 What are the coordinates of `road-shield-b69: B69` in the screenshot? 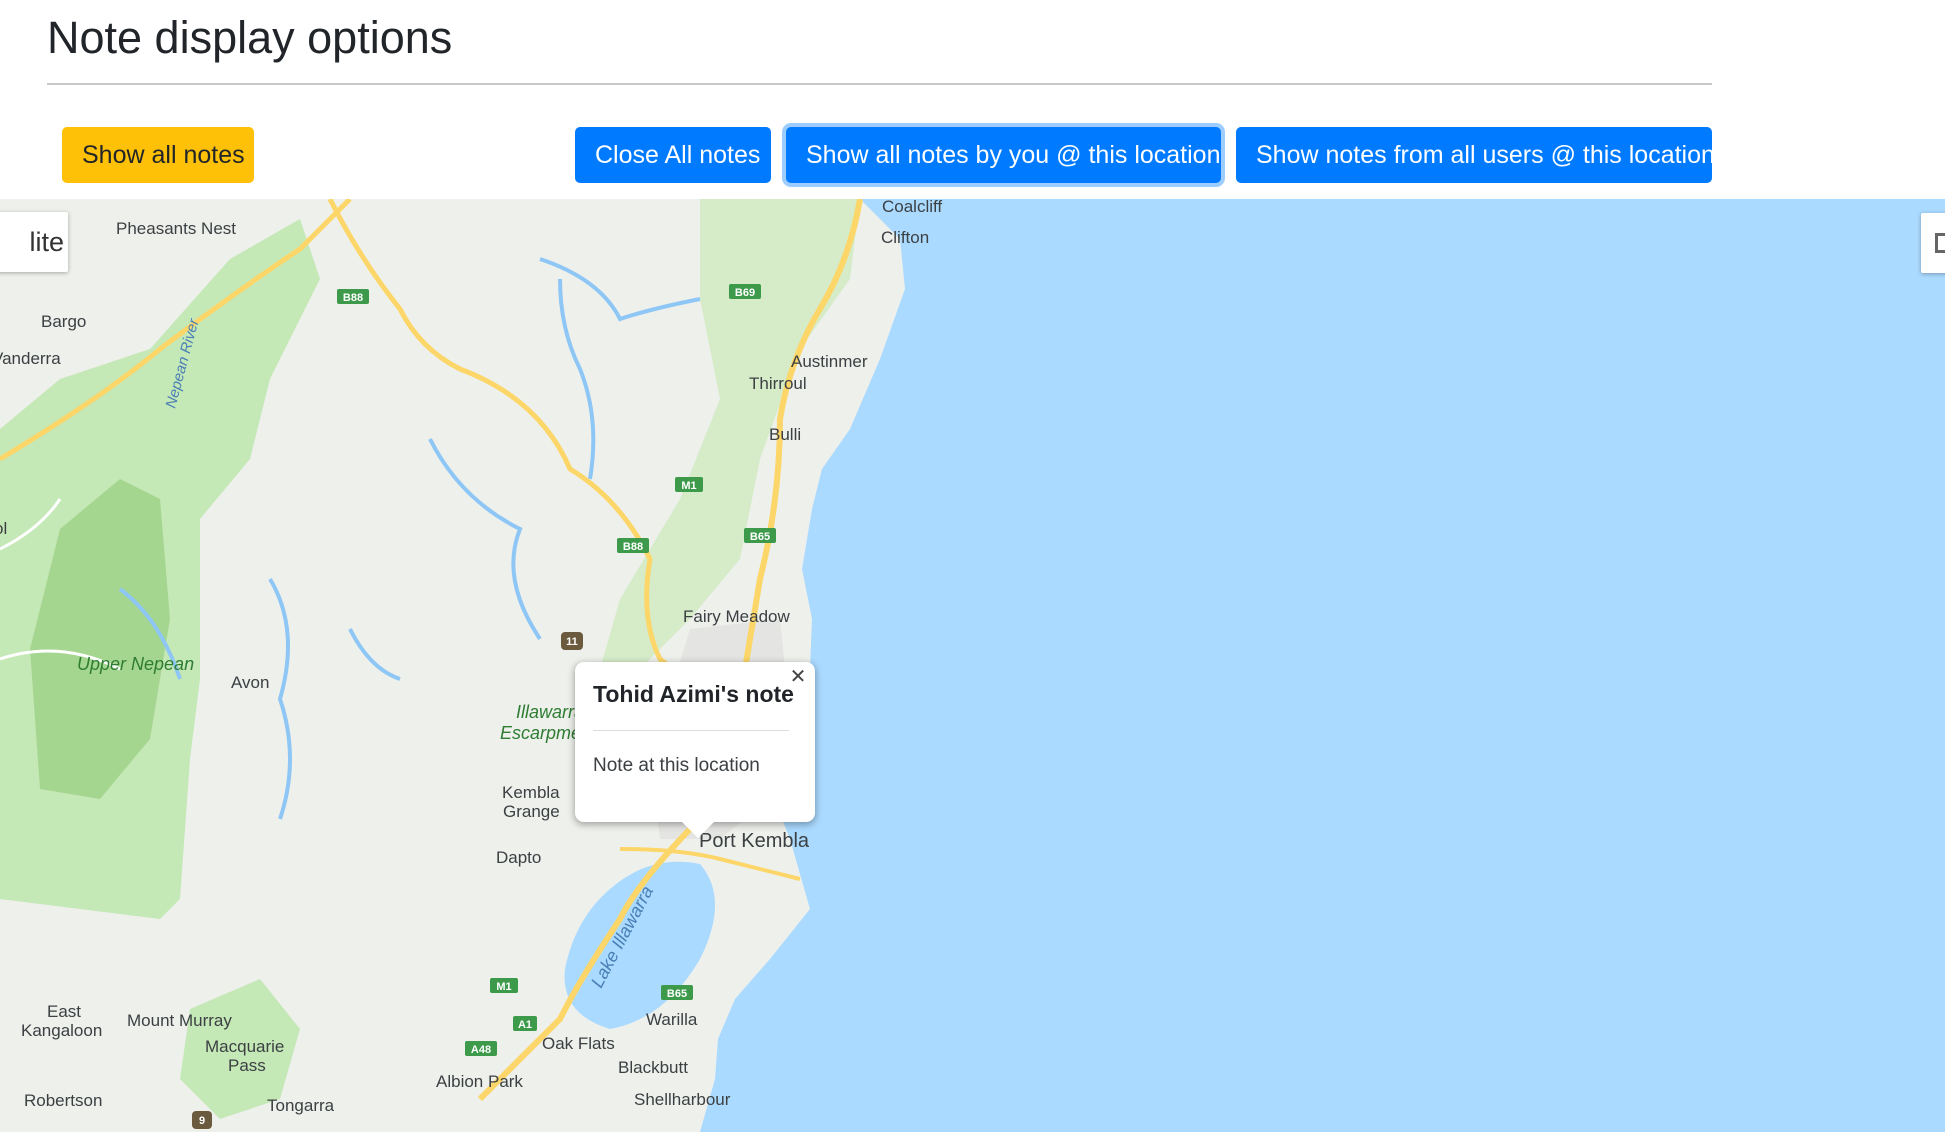 It's located at (745, 291).